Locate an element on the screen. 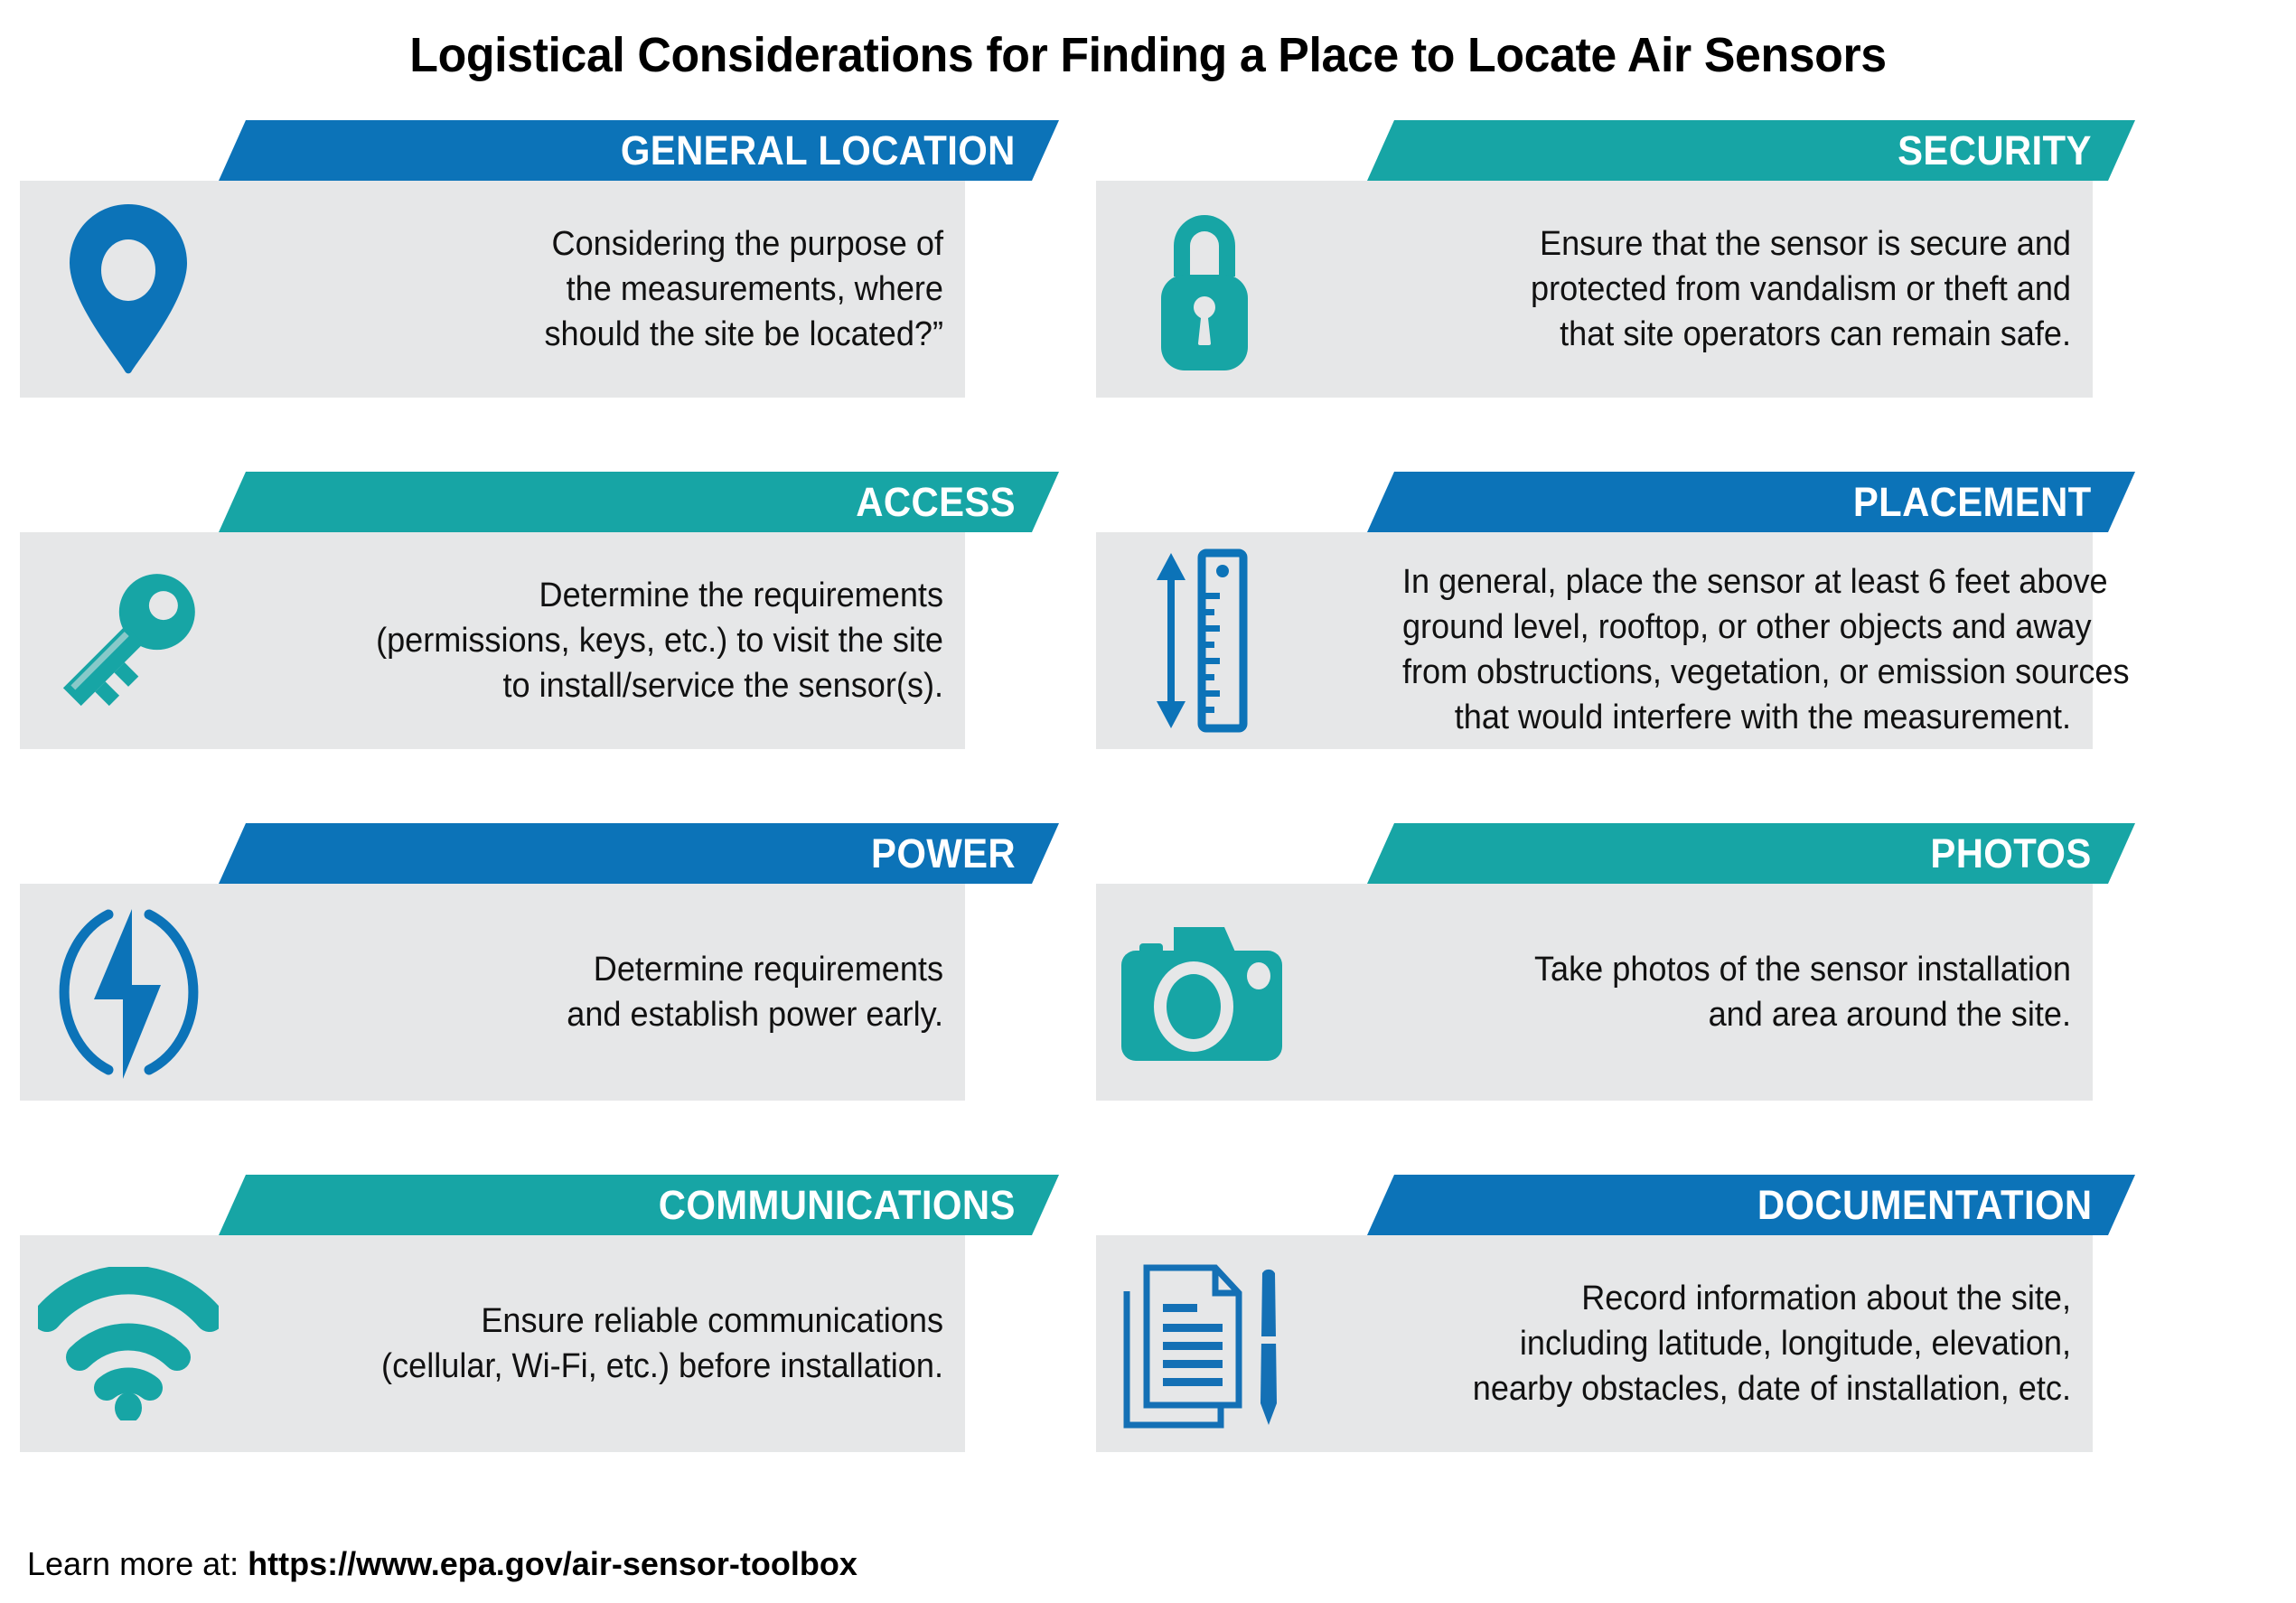  body-line: and establish power early. is located at coordinates (755, 1015).